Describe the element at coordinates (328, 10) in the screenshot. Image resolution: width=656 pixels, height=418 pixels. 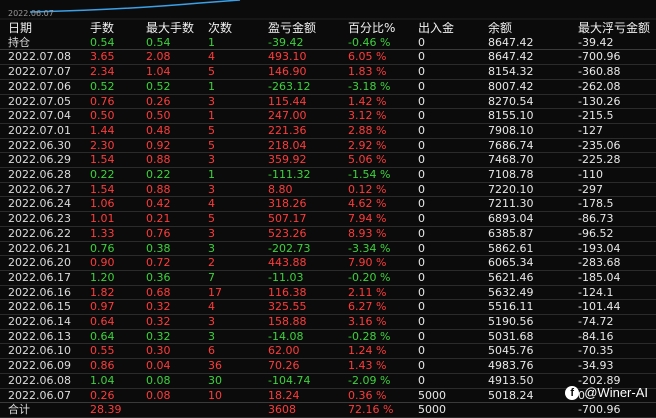
I see `equity-curve` at that location.